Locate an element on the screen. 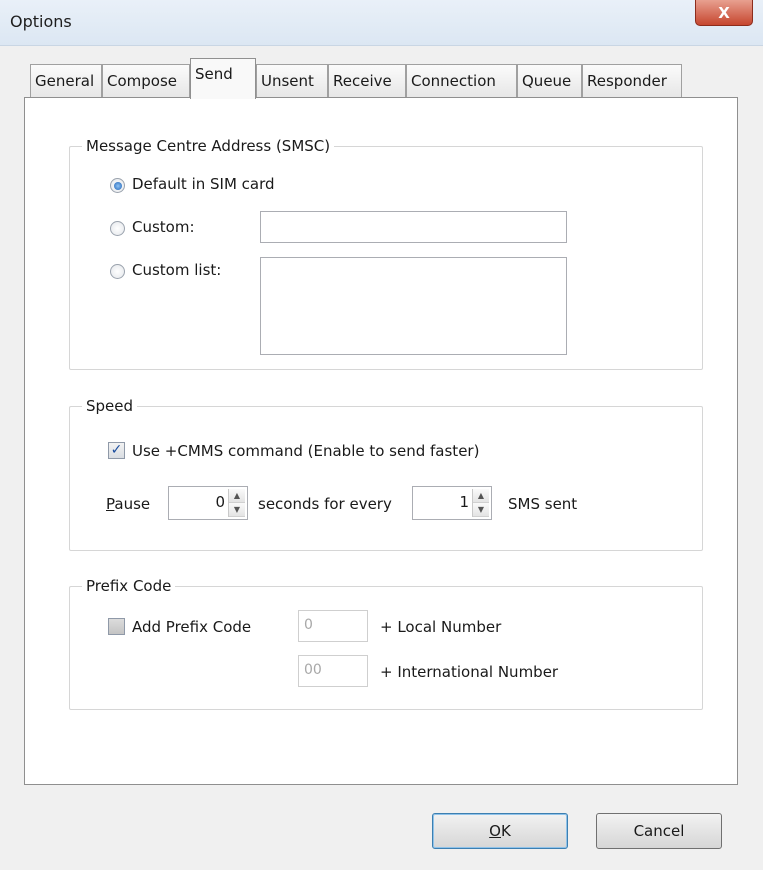 Image resolution: width=763 pixels, height=870 pixels. title-bar: Options X is located at coordinates (381, 23).